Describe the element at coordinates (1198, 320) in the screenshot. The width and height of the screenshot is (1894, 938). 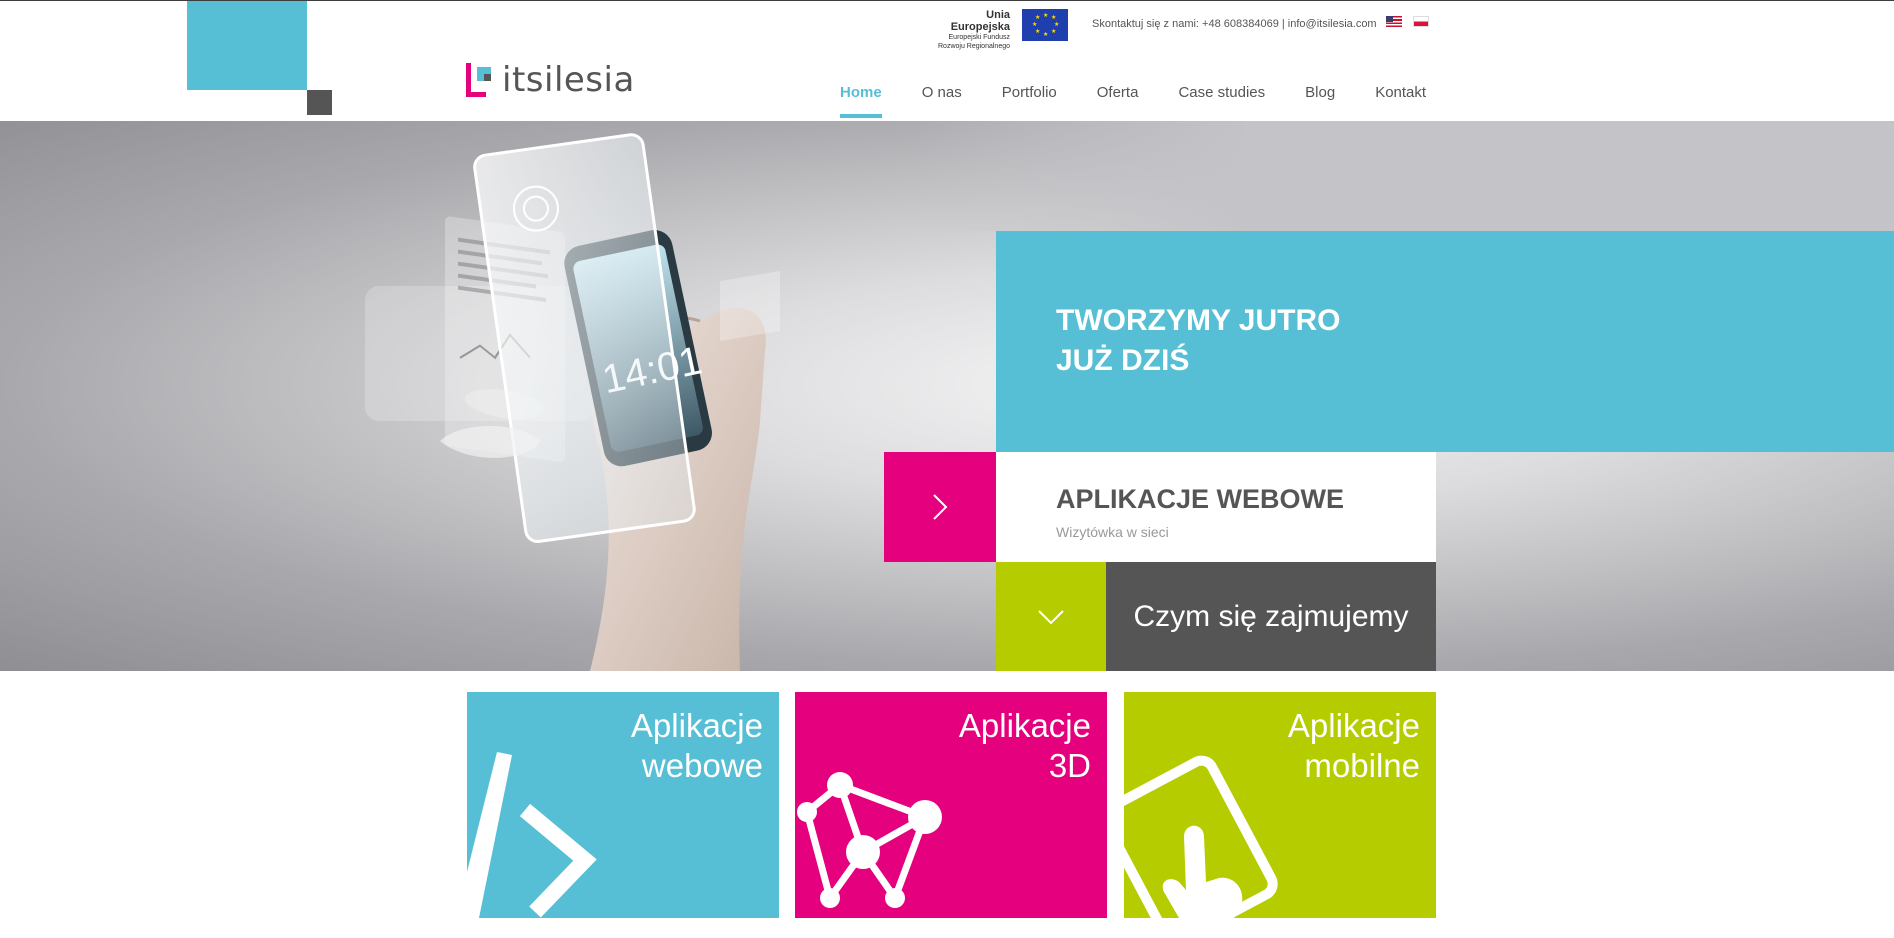
I see `hero-headline-line-1: TWORZYMY JUTRO` at that location.